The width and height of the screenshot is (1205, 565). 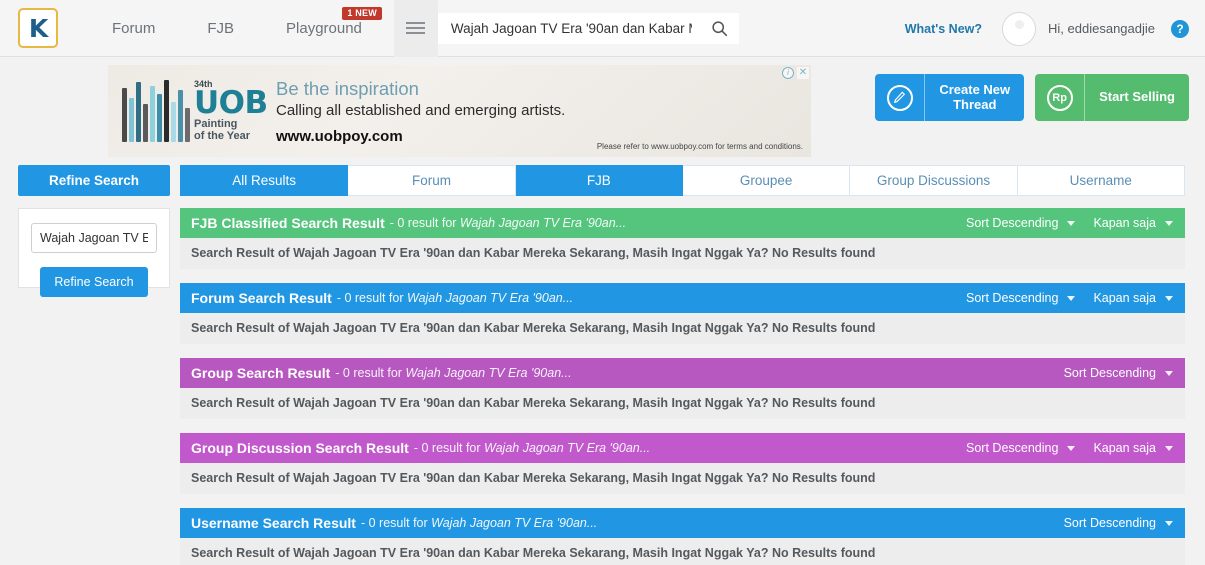 I want to click on result-title: Username Search Result, so click(x=273, y=523).